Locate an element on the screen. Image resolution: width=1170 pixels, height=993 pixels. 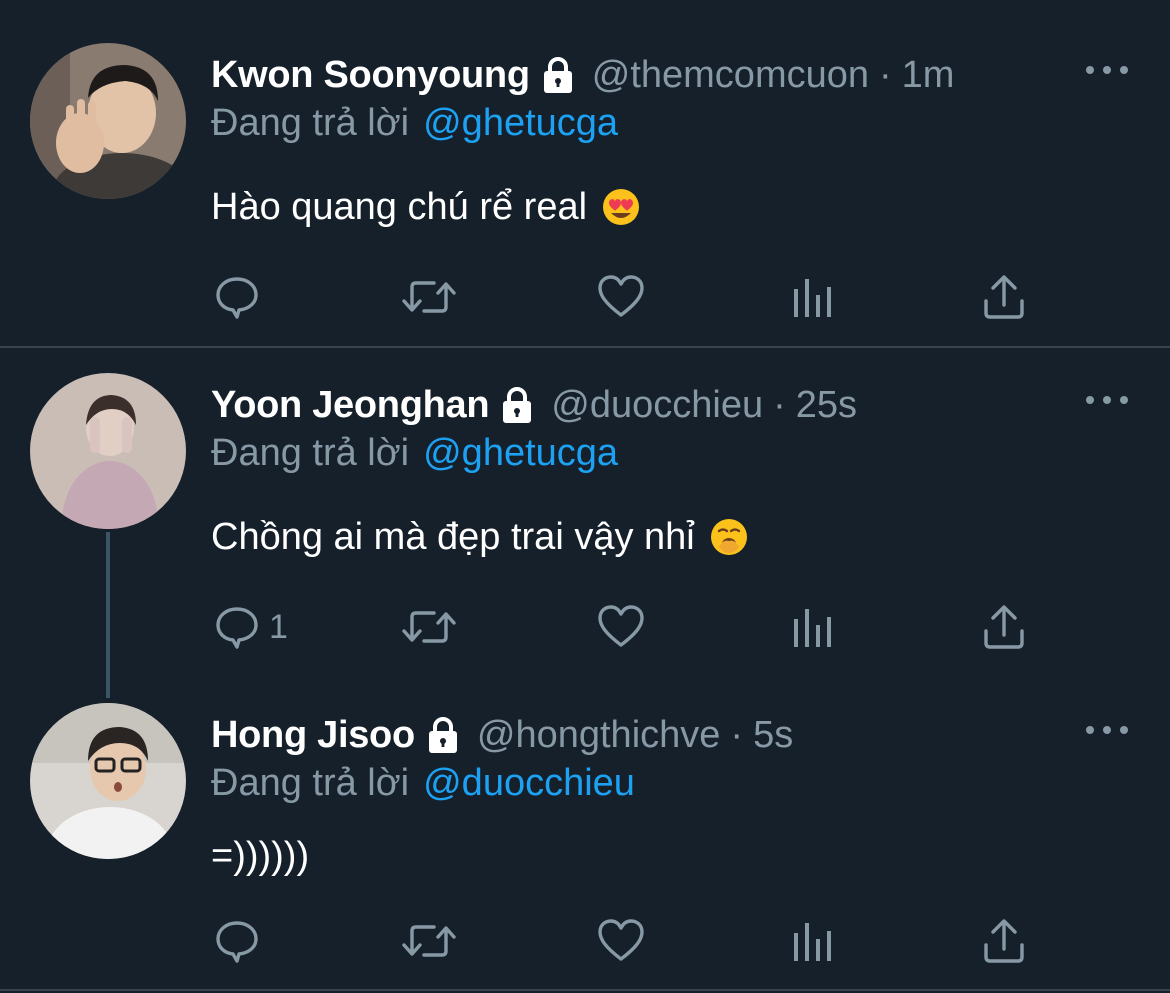
tweet-divider is located at coordinates (585, 990).